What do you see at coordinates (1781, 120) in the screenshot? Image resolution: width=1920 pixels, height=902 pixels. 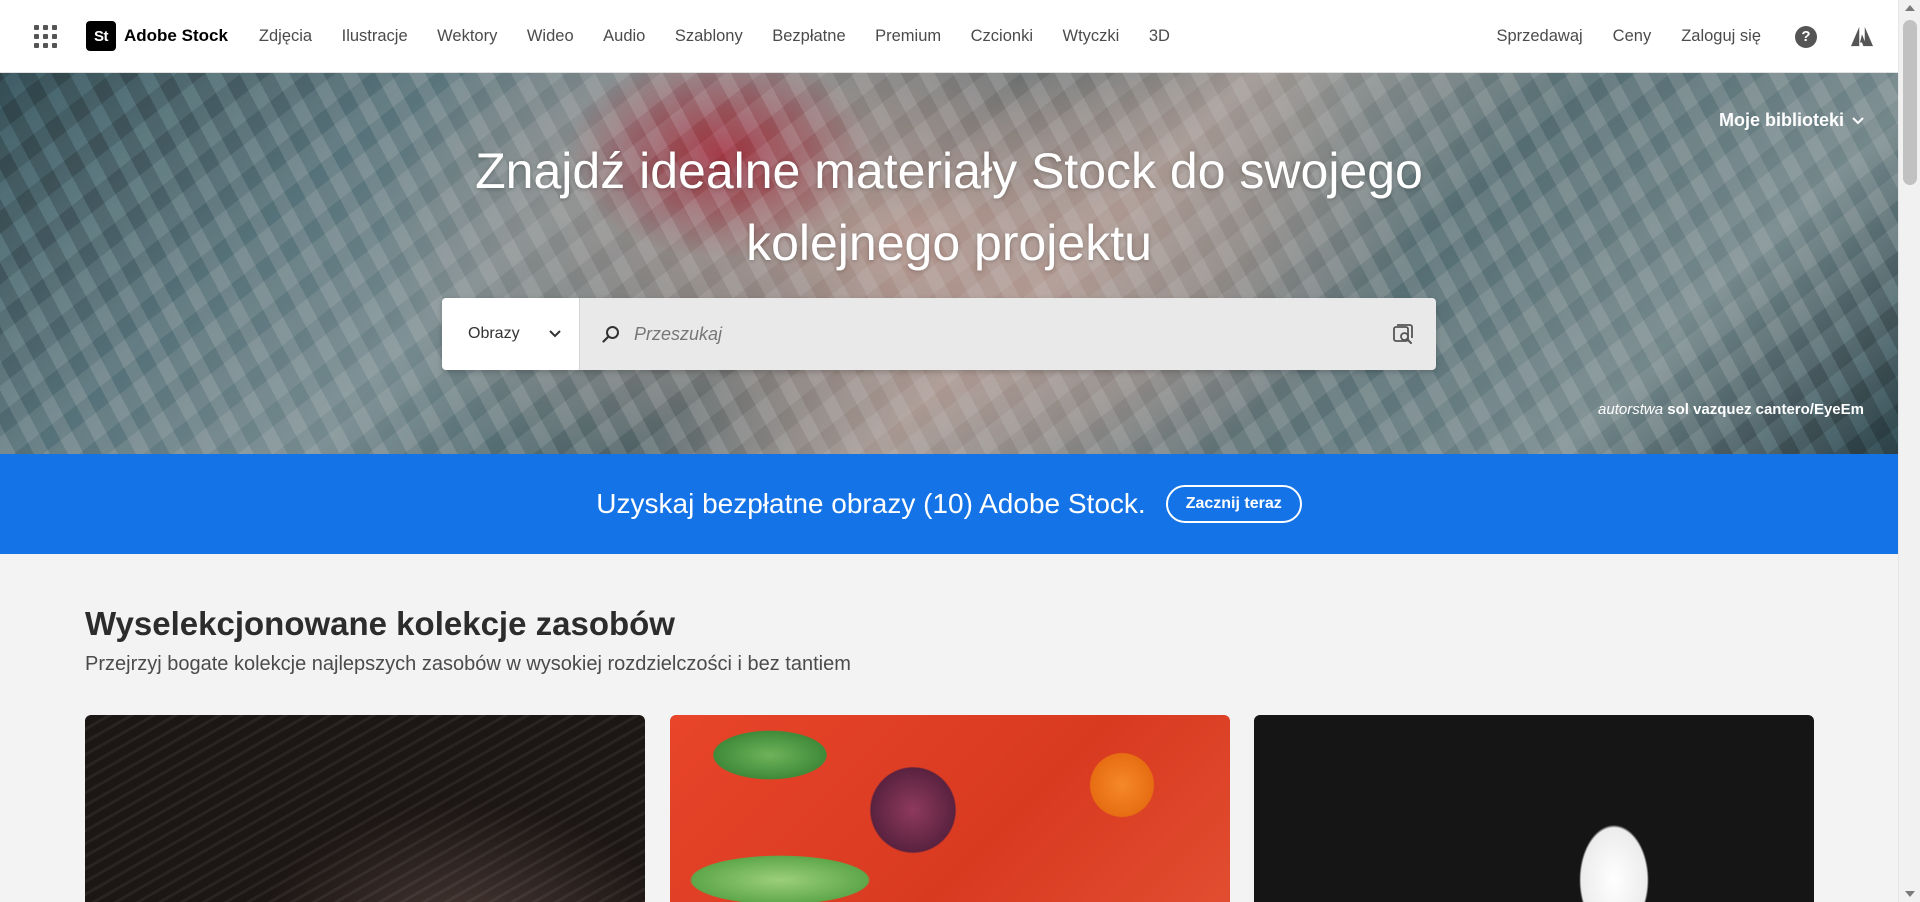 I see `my-libraries-label: Moje biblioteki` at bounding box center [1781, 120].